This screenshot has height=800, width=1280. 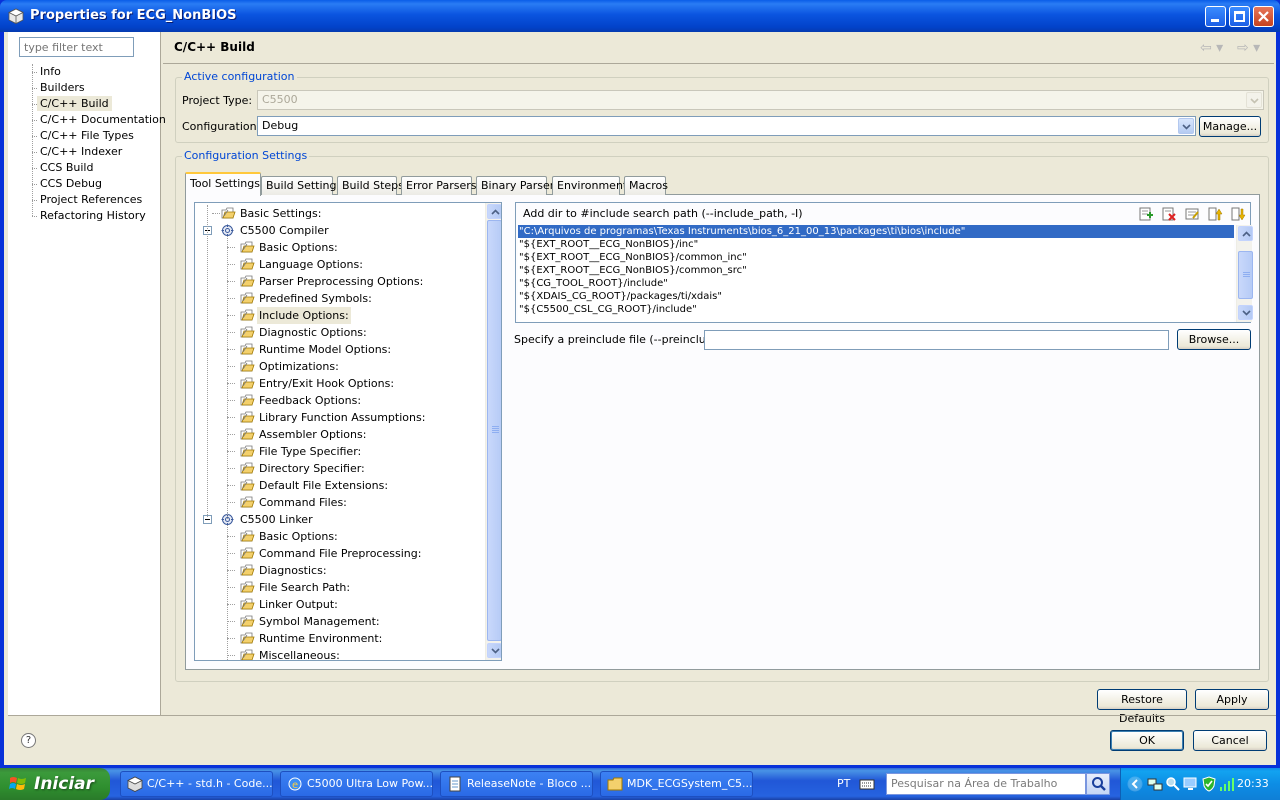 I want to click on minimize-button, so click(x=1215, y=16).